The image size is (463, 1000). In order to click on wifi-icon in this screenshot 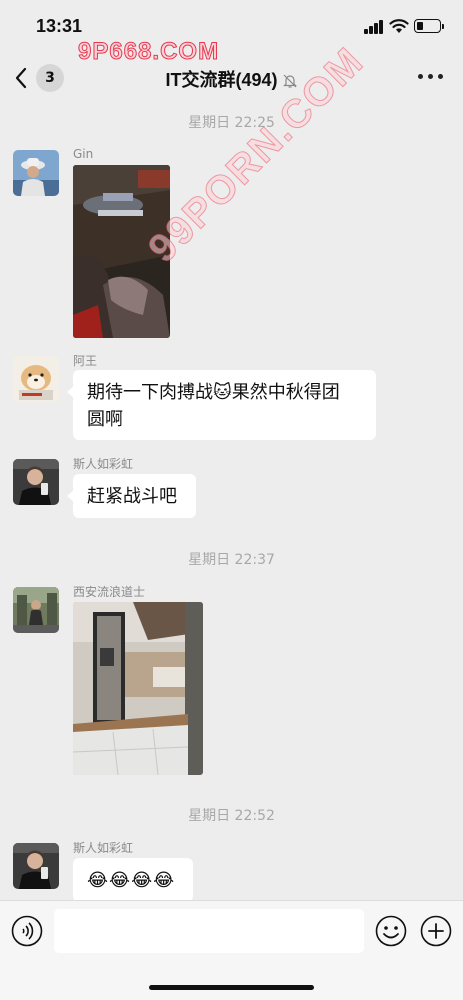, I will do `click(399, 26)`.